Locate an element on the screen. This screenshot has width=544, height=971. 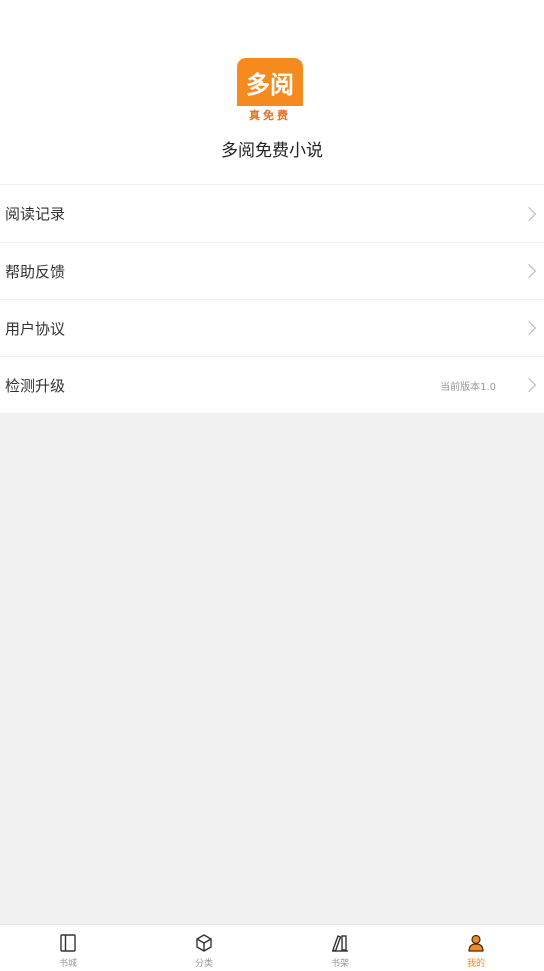
tab-bookshelf: 书架 is located at coordinates (340, 948).